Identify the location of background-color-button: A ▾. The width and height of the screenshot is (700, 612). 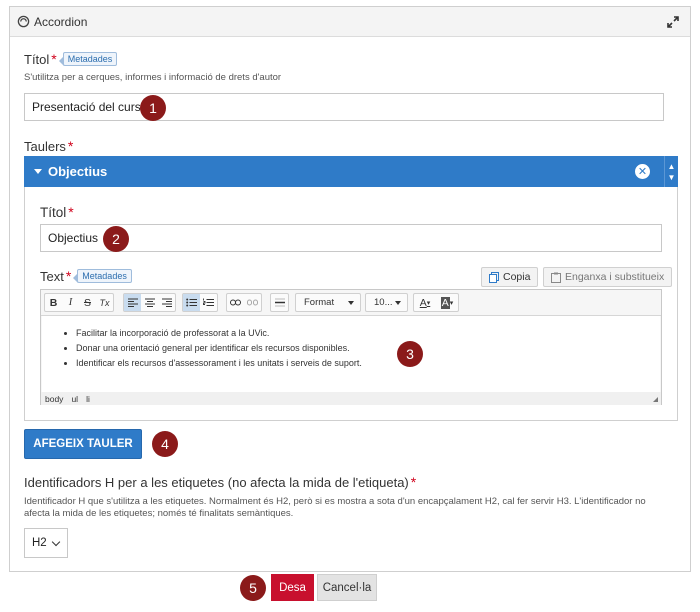
(447, 302).